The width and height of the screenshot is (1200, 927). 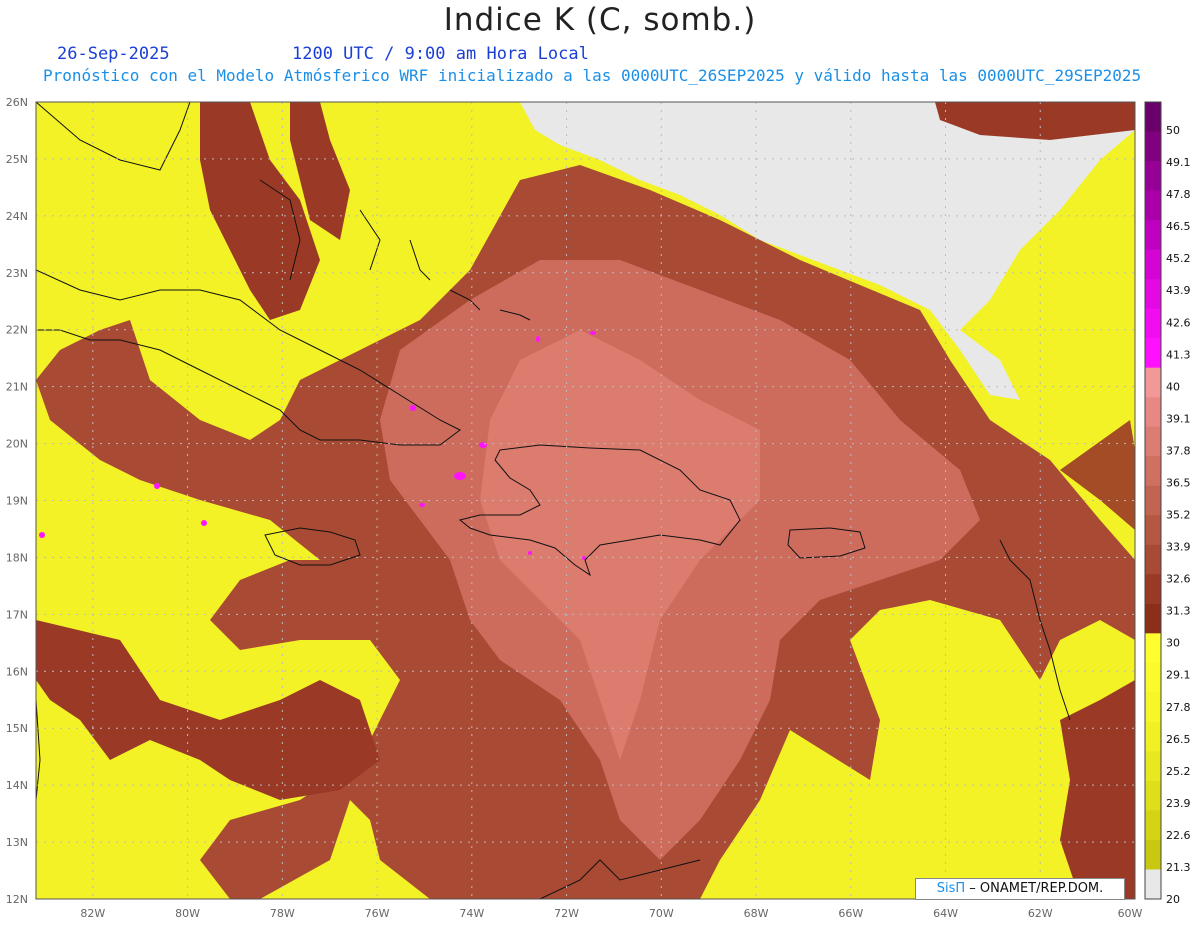 I want to click on colorbar-label: 42.6, so click(x=1178, y=322).